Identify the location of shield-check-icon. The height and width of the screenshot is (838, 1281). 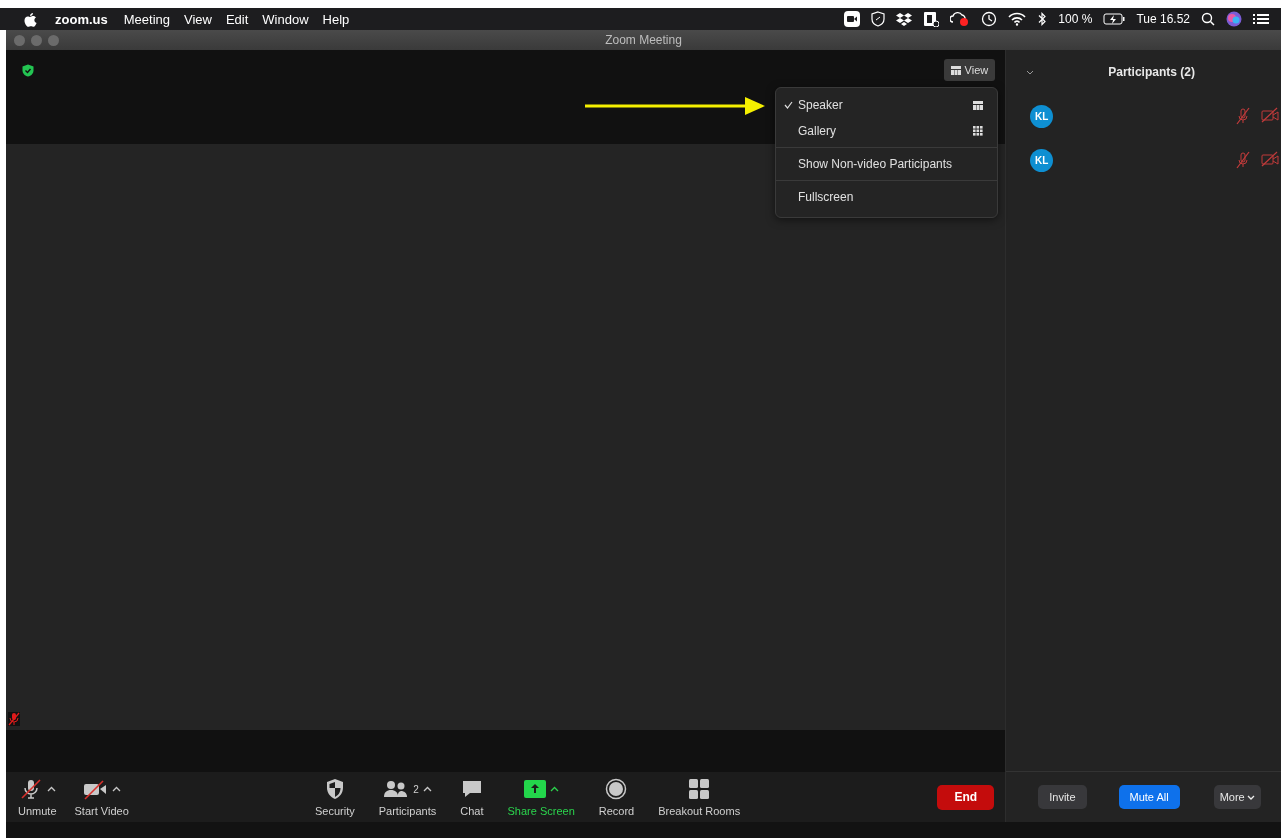
(28, 70).